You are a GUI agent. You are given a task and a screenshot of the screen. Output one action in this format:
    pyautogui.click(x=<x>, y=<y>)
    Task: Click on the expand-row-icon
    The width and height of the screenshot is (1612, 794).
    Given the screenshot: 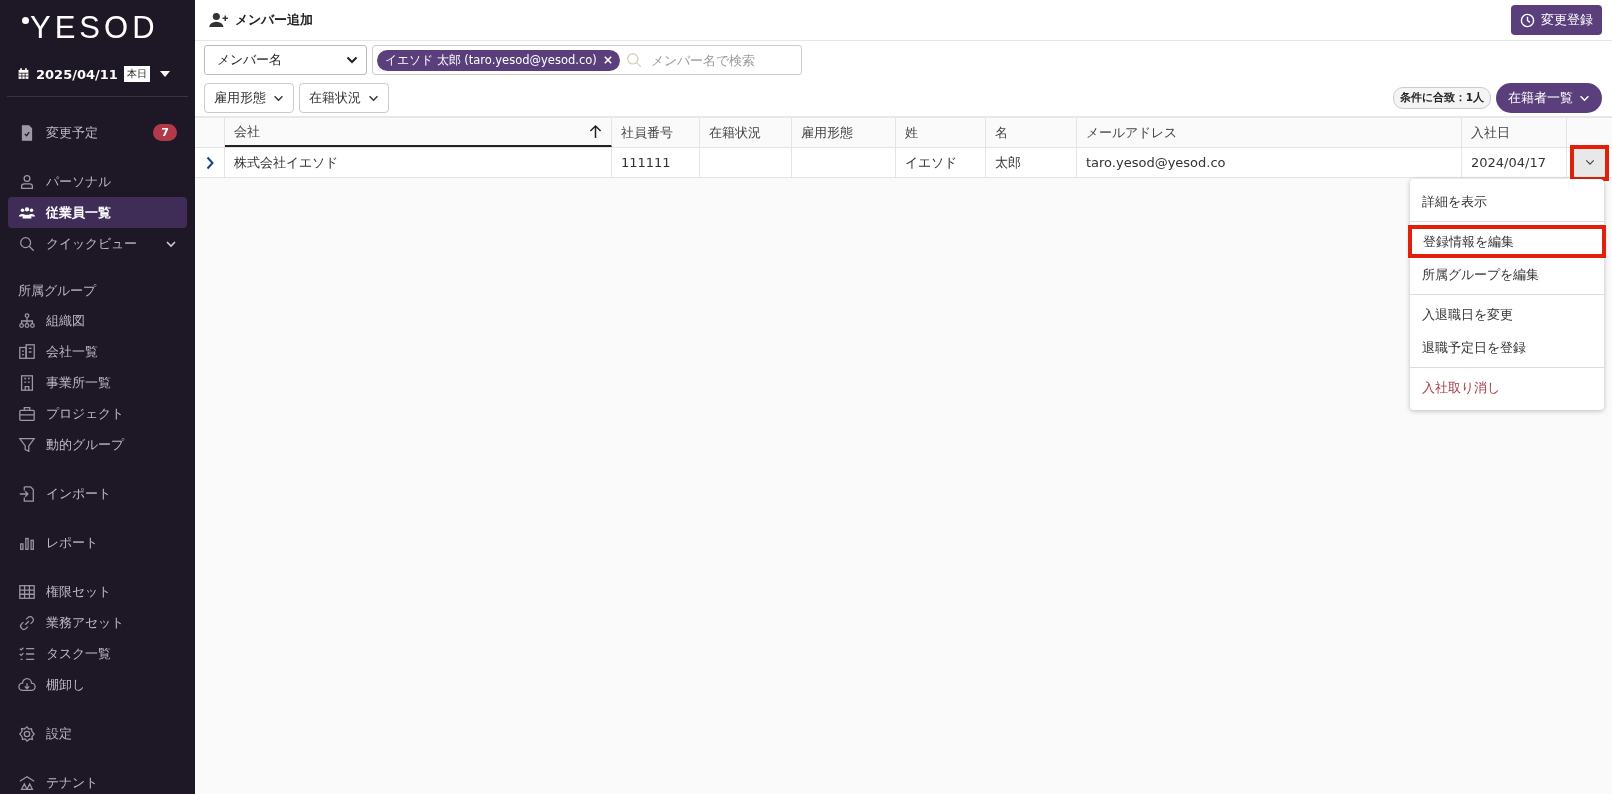 What is the action you would take?
    pyautogui.click(x=209, y=162)
    